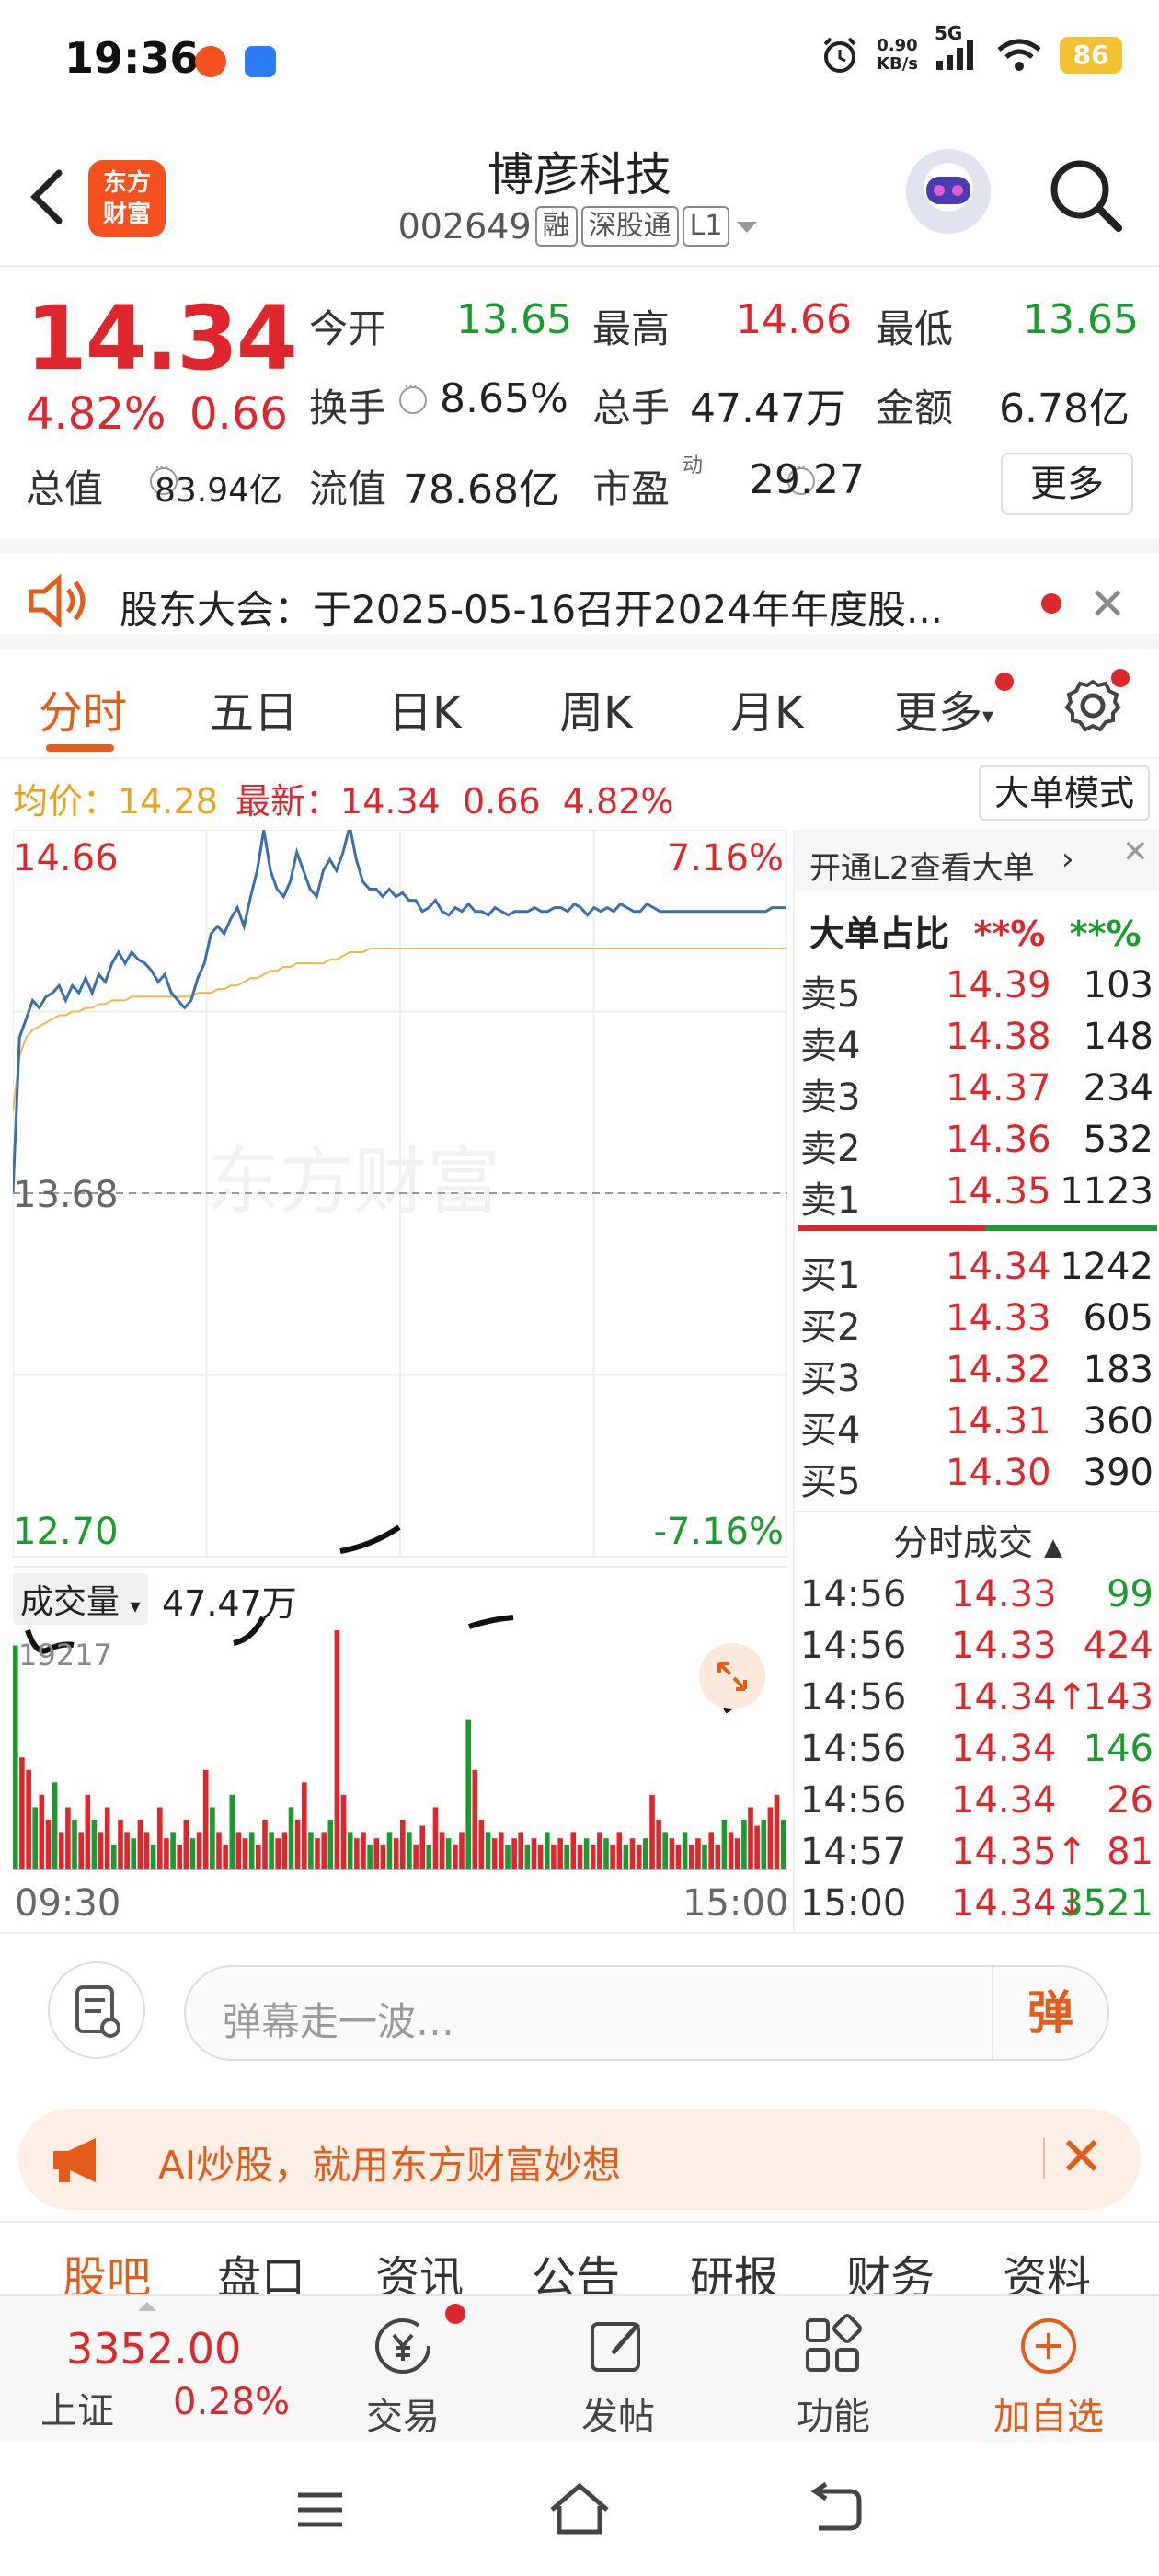 The width and height of the screenshot is (1159, 2576). I want to click on notice-bar: 股东大会：于2025-05-16召开2024年年度股... ✕, so click(579, 593).